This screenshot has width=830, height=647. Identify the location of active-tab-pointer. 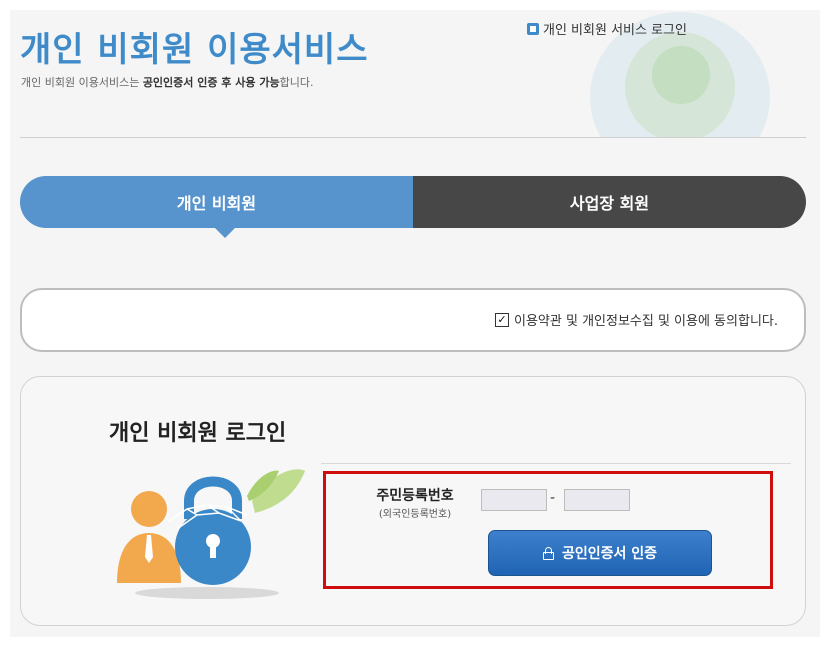
(225, 233).